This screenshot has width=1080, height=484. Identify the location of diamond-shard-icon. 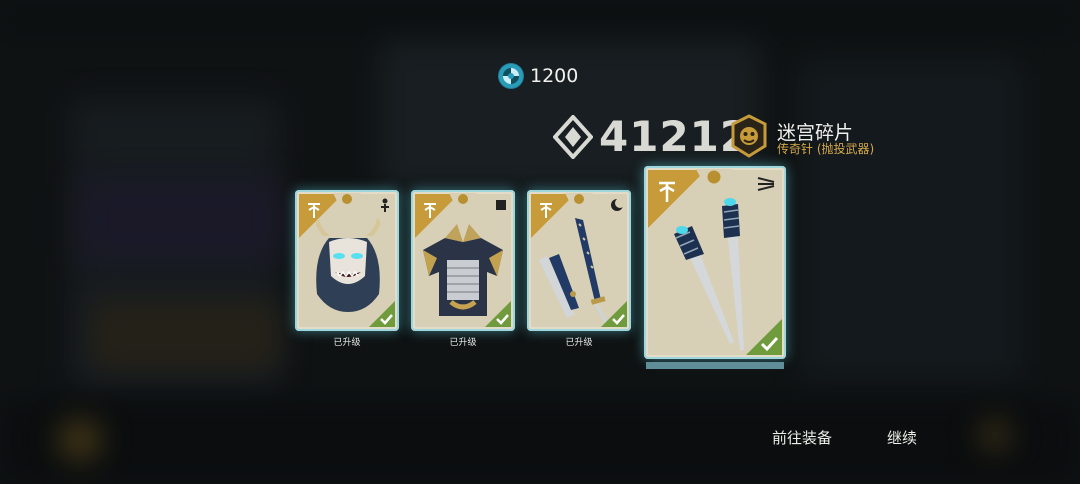
(573, 137).